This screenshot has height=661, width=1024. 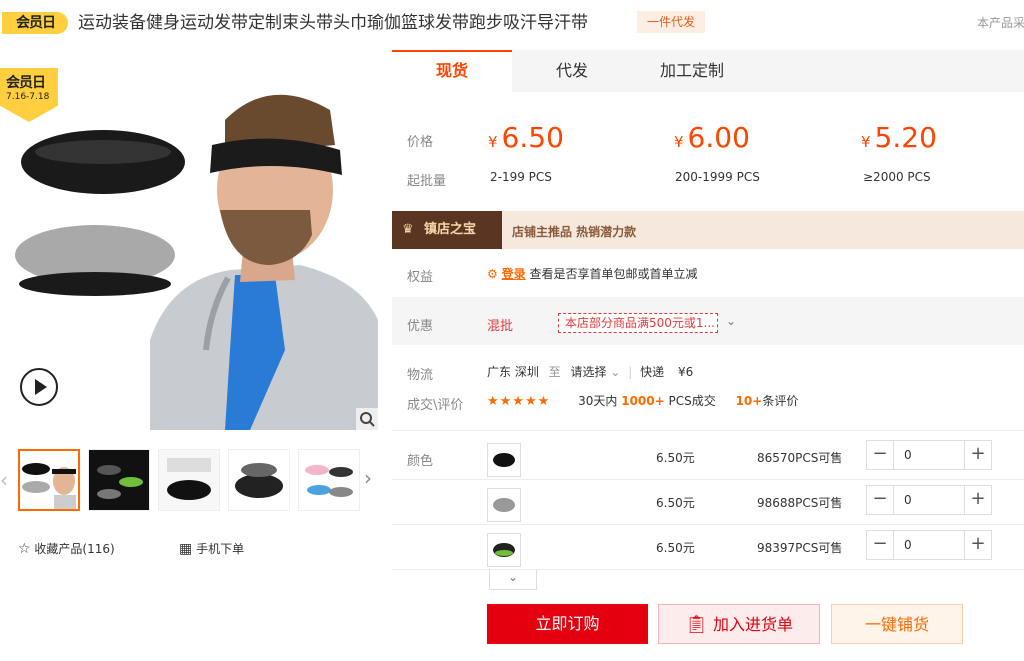 What do you see at coordinates (519, 401) in the screenshot?
I see `rating-stars: ★★★★★` at bounding box center [519, 401].